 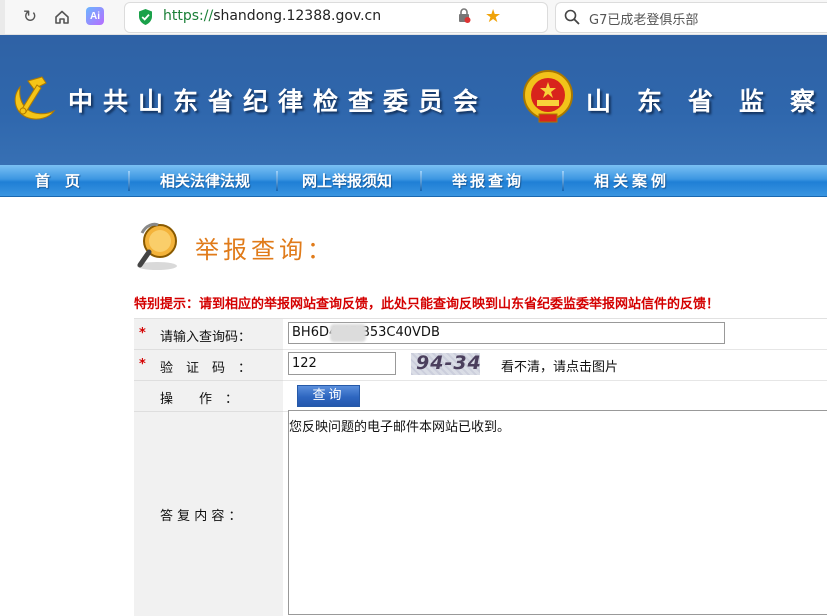 I want to click on search-icon, so click(x=572, y=17).